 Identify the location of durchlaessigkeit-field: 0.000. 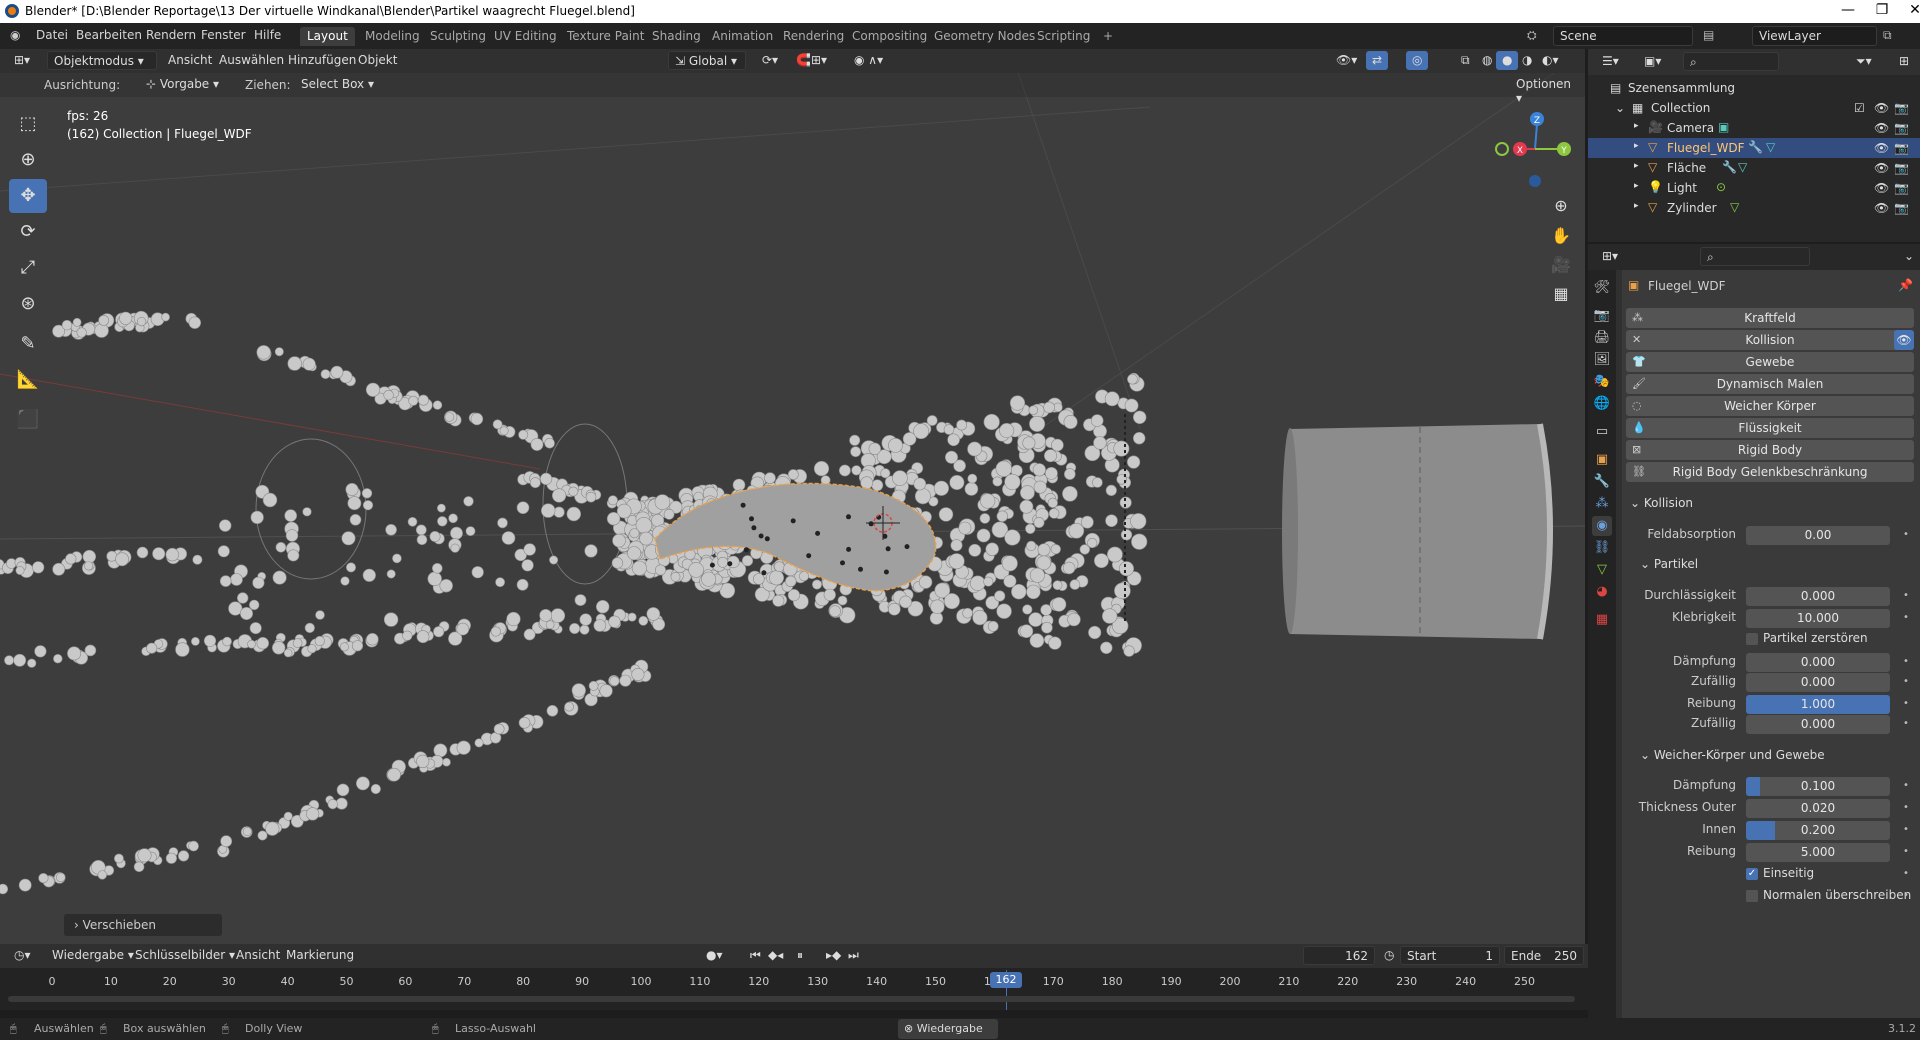
(1818, 596).